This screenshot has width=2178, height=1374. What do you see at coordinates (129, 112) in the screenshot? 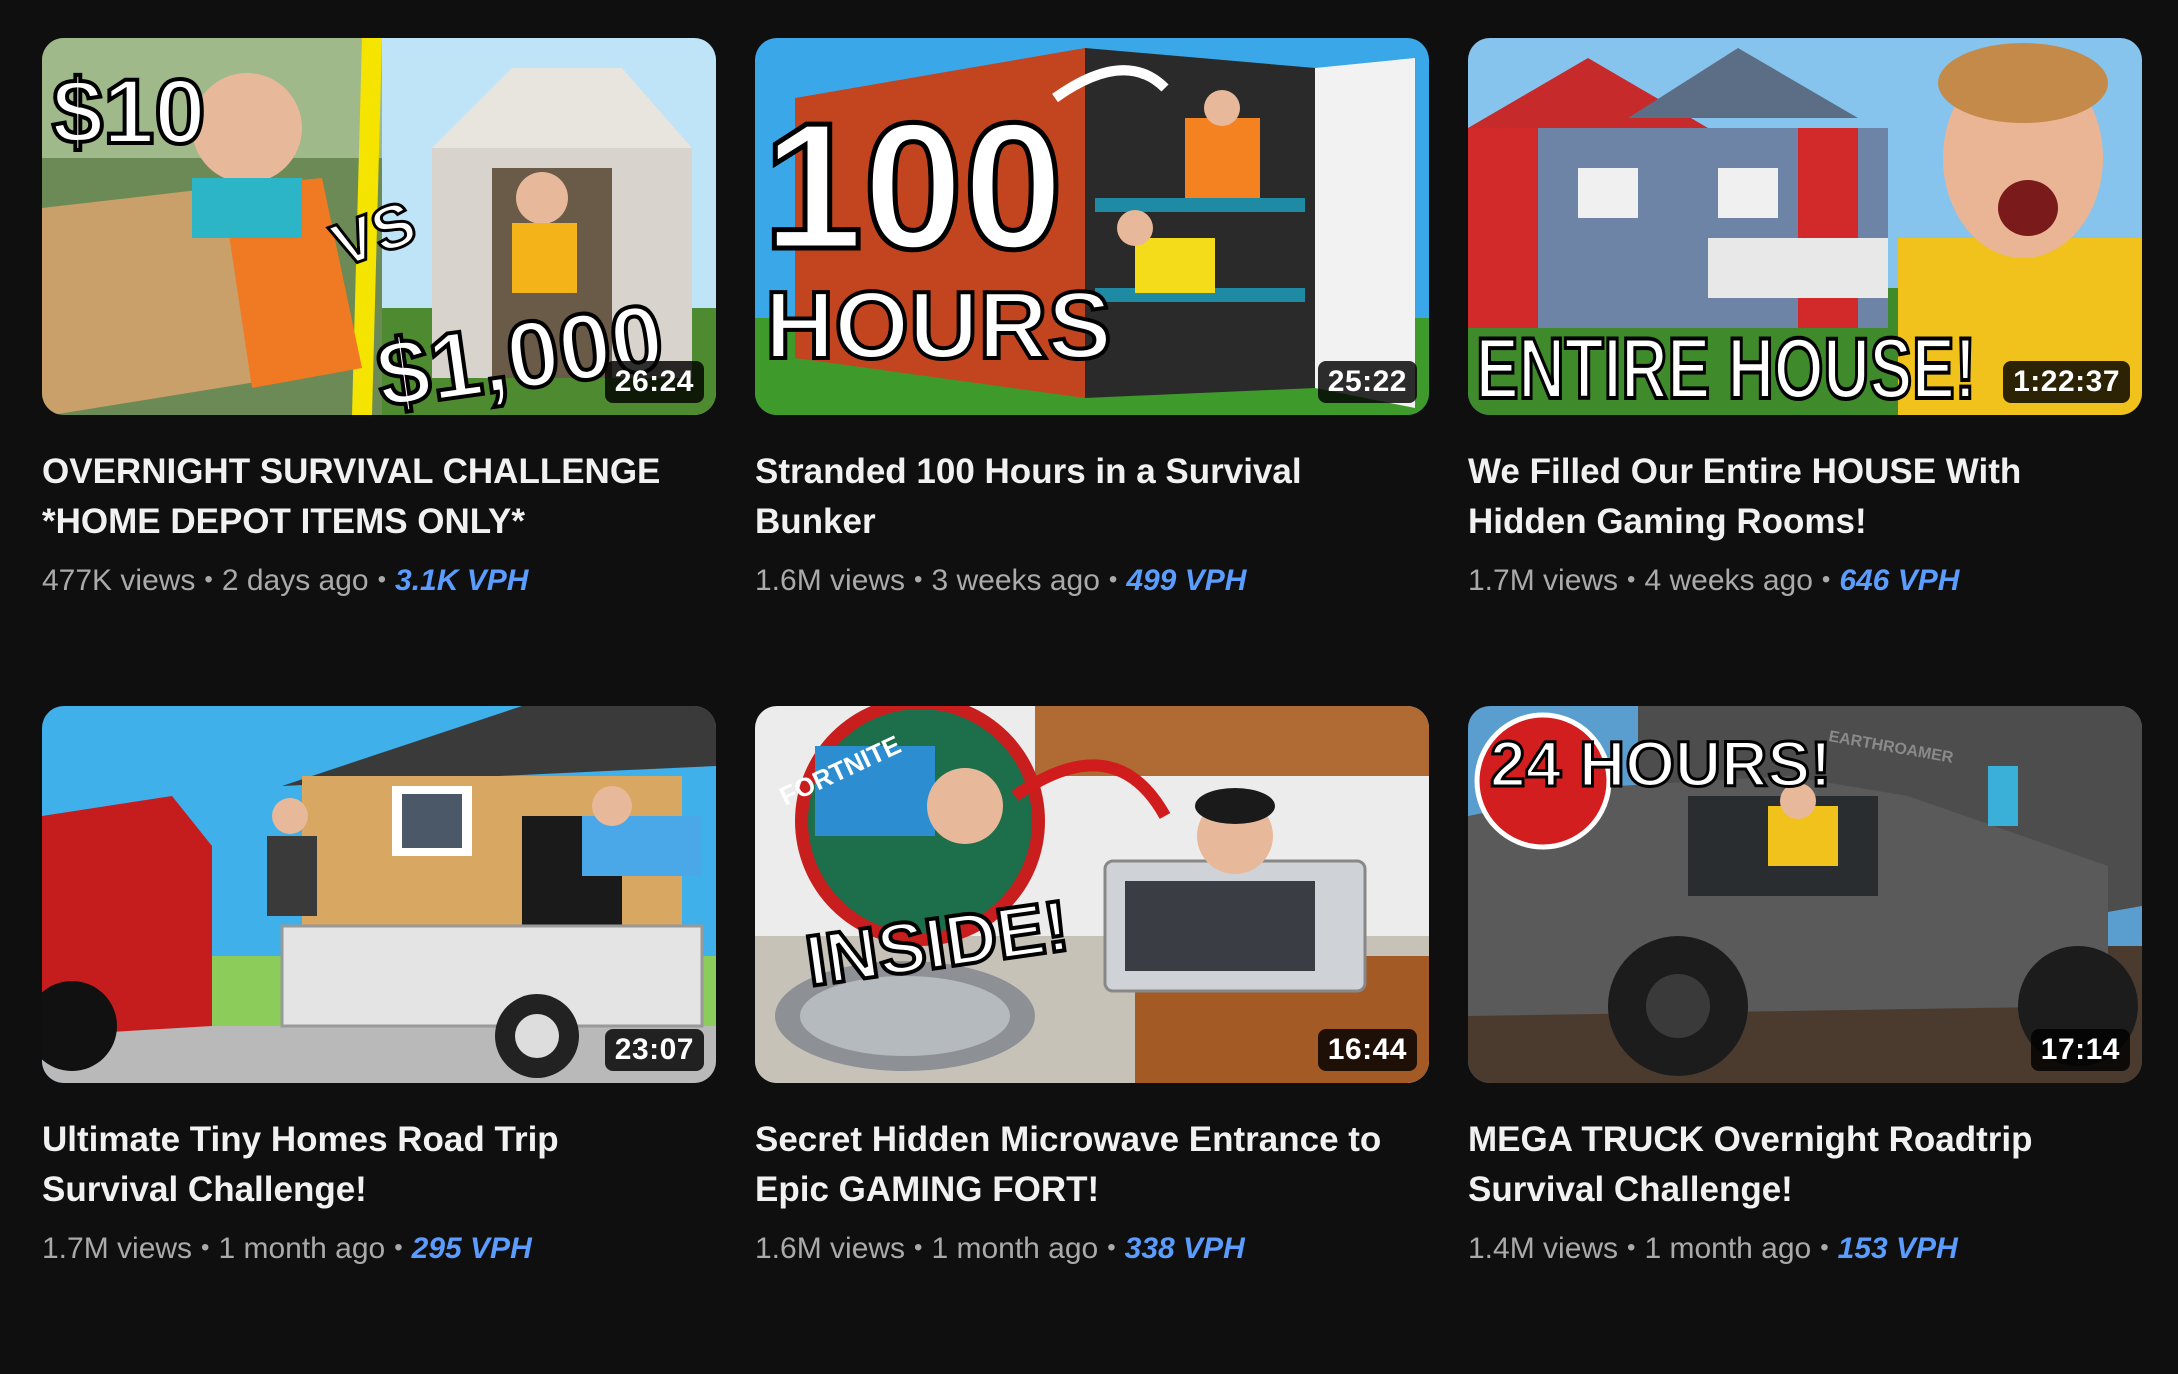
I see `thumb-text-10: $10` at bounding box center [129, 112].